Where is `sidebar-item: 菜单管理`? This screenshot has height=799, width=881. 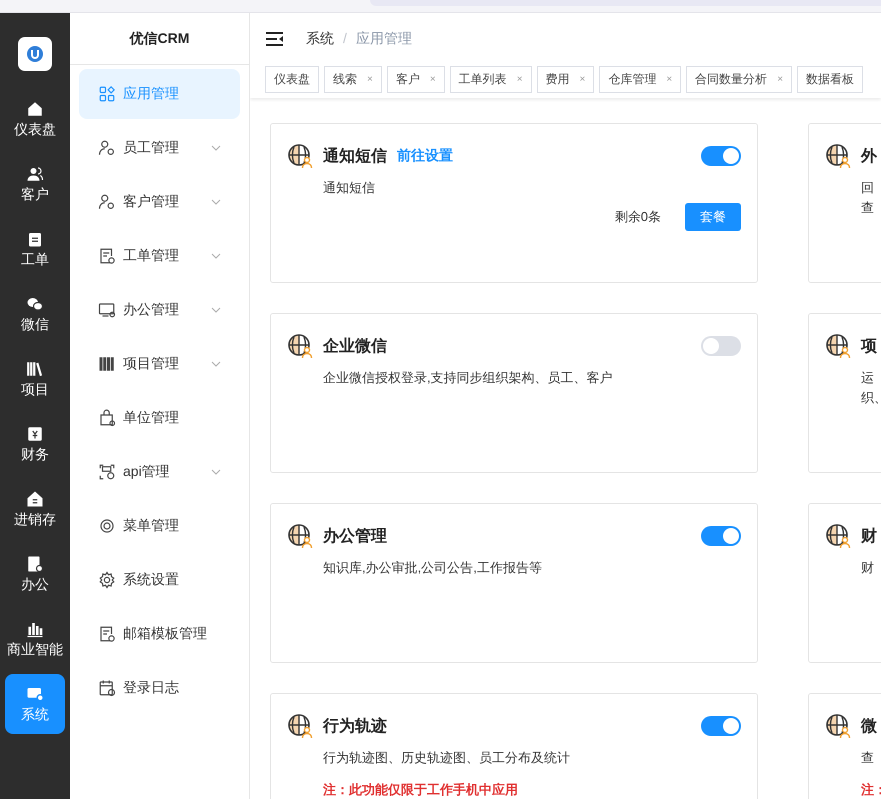 sidebar-item: 菜单管理 is located at coordinates (159, 526).